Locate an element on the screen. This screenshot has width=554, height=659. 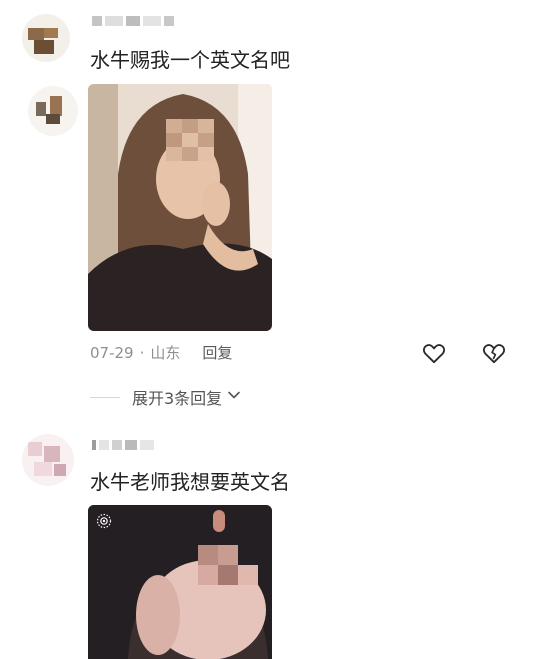
comment-date: 07-29 is located at coordinates (112, 352).